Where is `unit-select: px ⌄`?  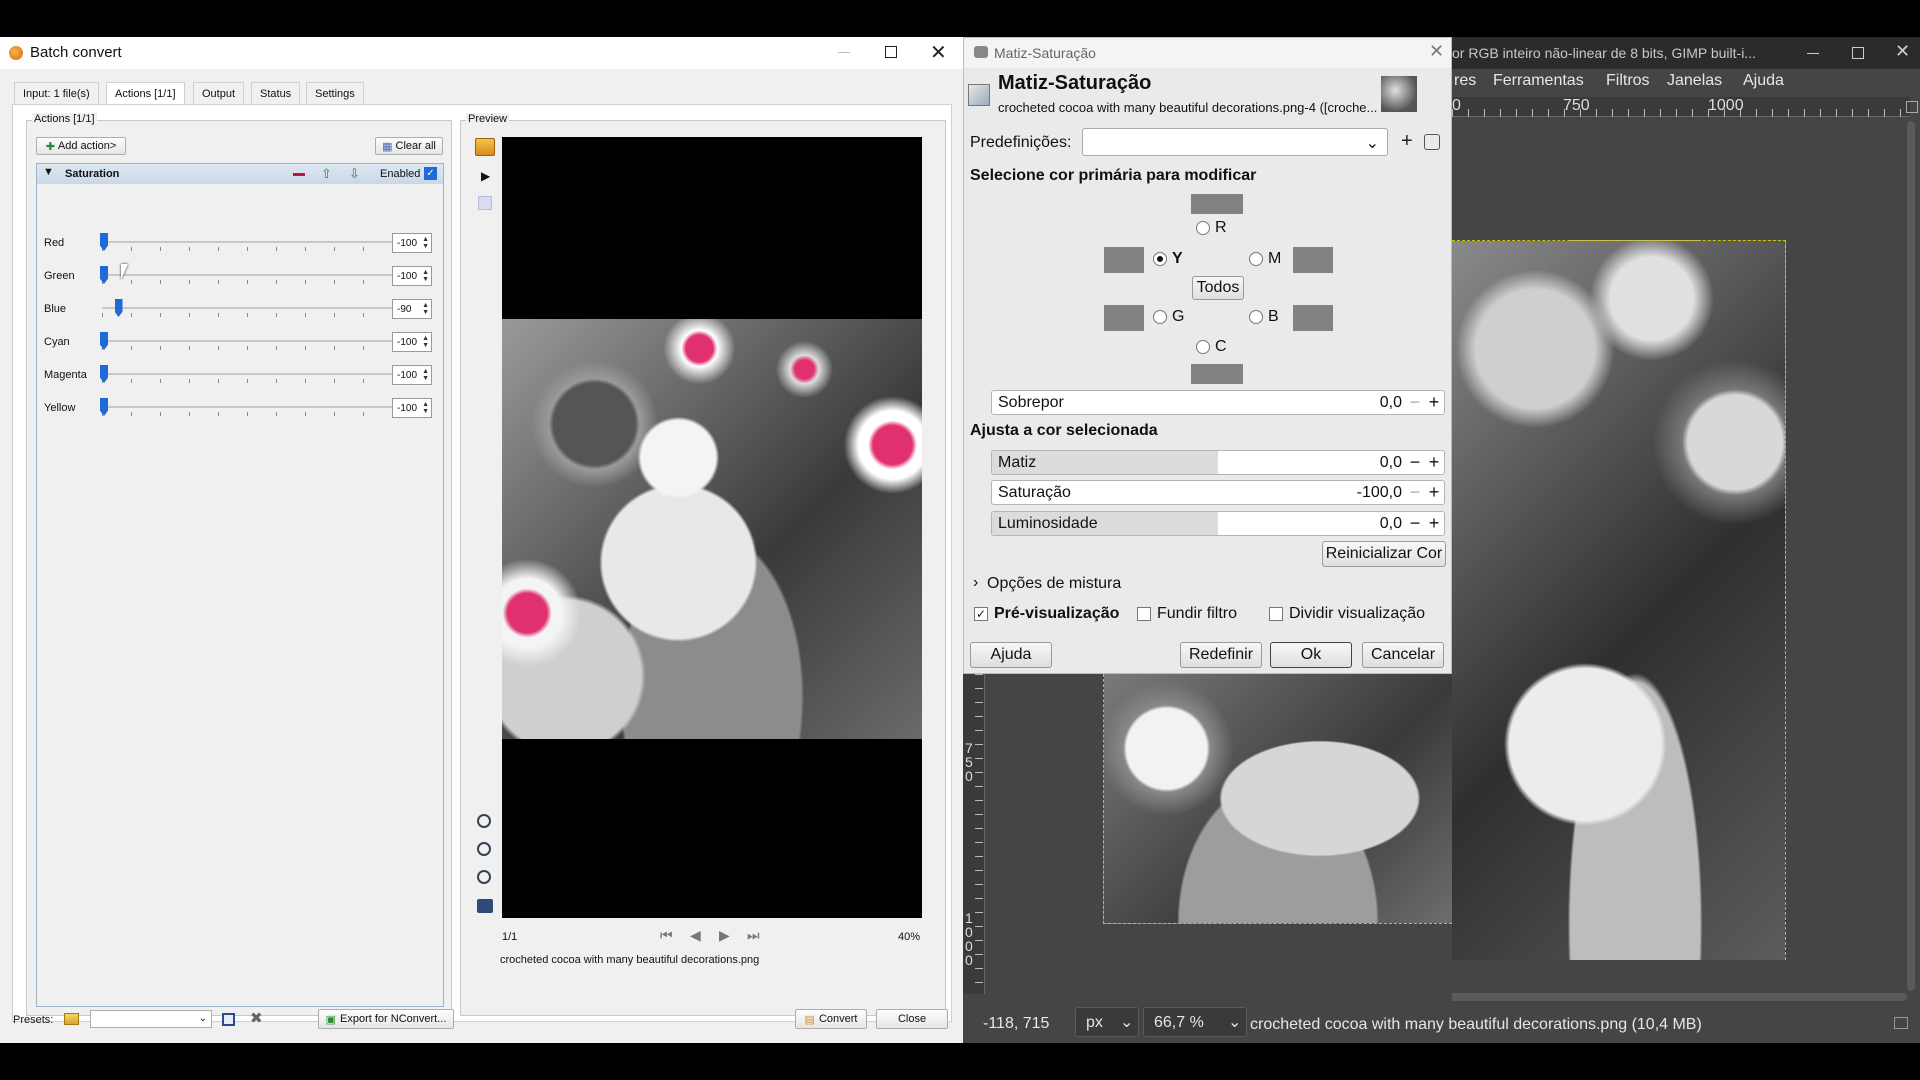 unit-select: px ⌄ is located at coordinates (1107, 1022).